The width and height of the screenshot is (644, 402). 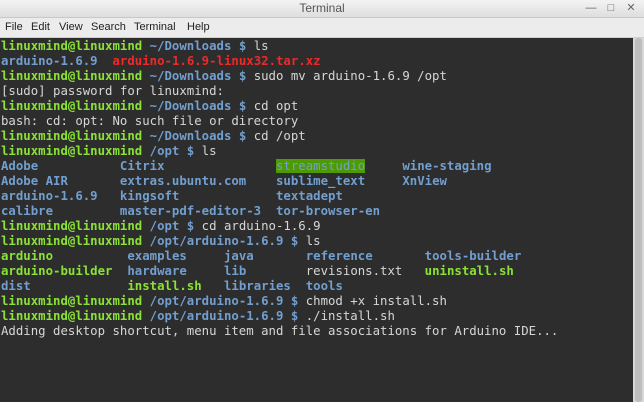 I want to click on terminal-text-segment: cd arduino-1.6.9, so click(x=261, y=226).